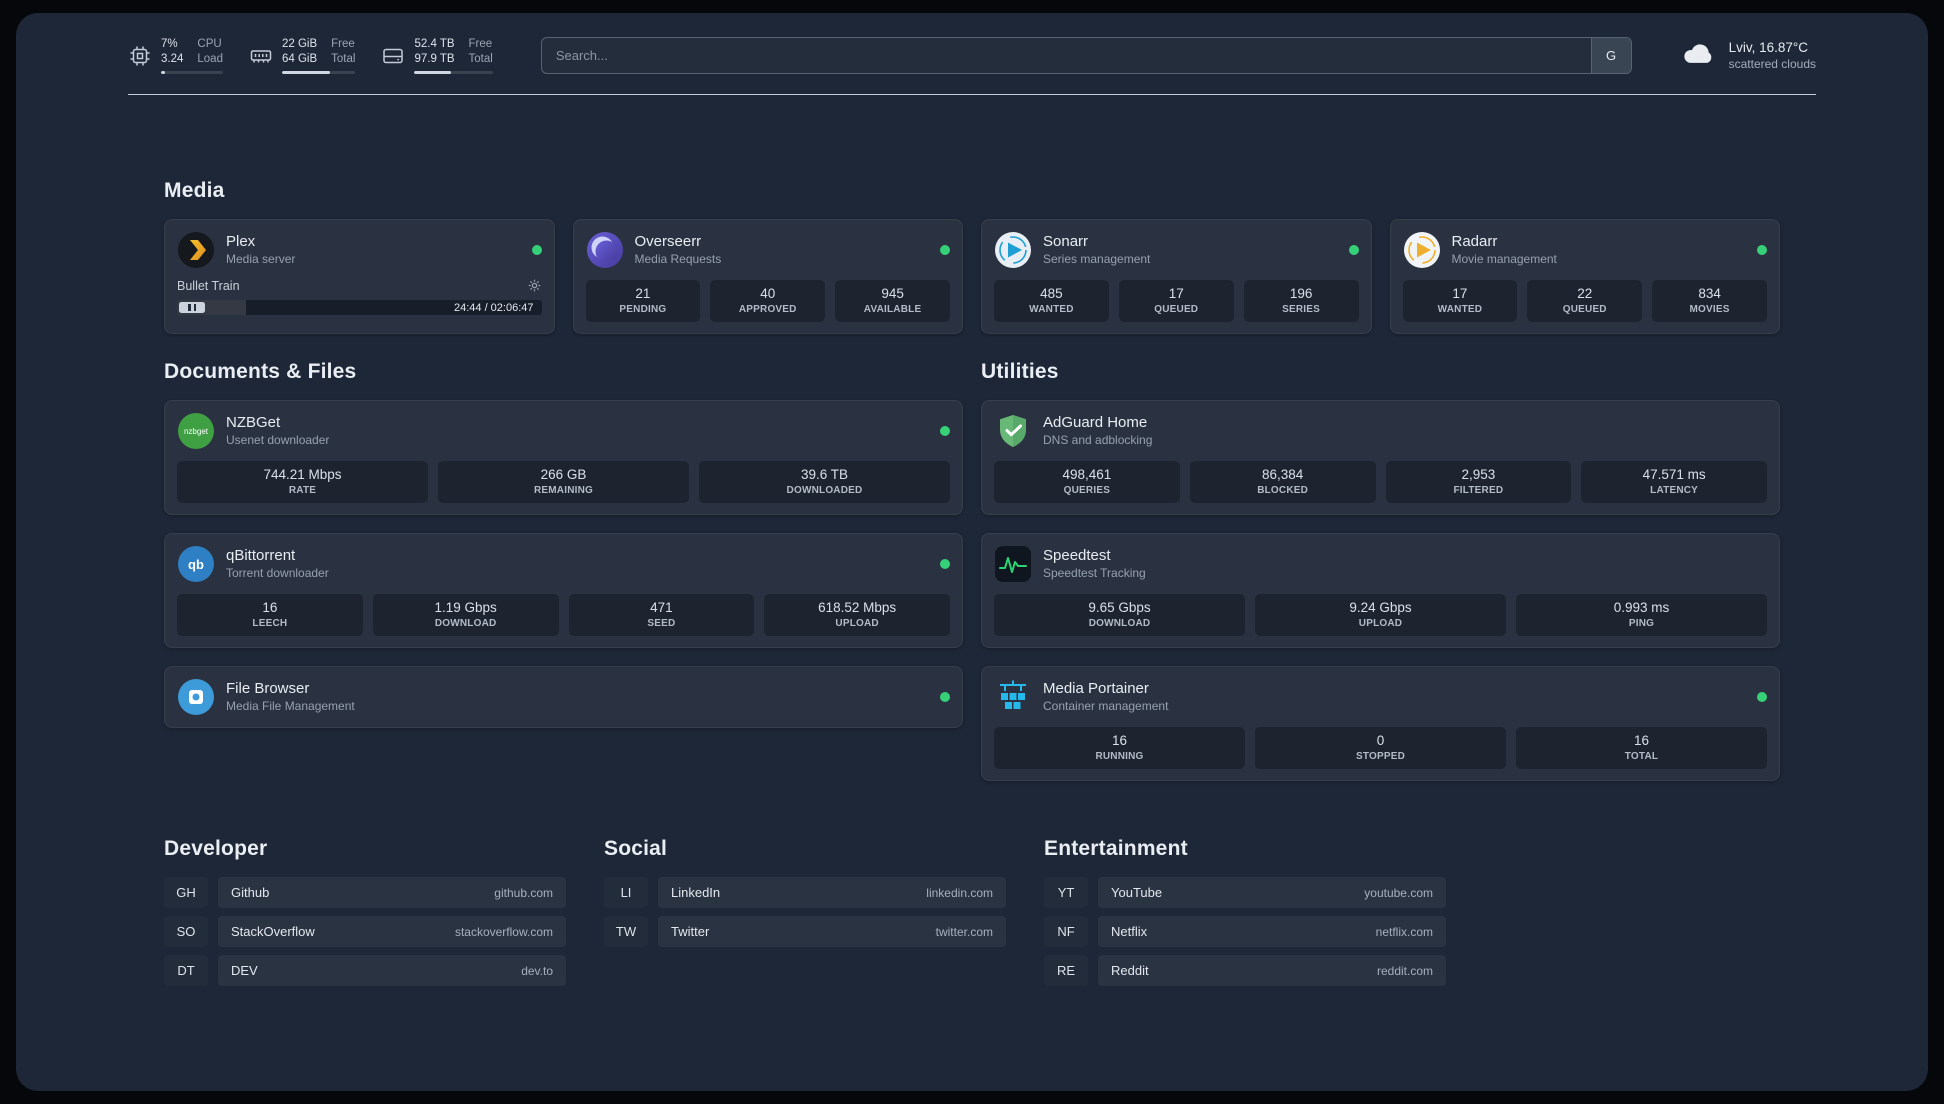 This screenshot has height=1104, width=1944. What do you see at coordinates (186, 931) in the screenshot?
I see `bookmark-abbr: SO` at bounding box center [186, 931].